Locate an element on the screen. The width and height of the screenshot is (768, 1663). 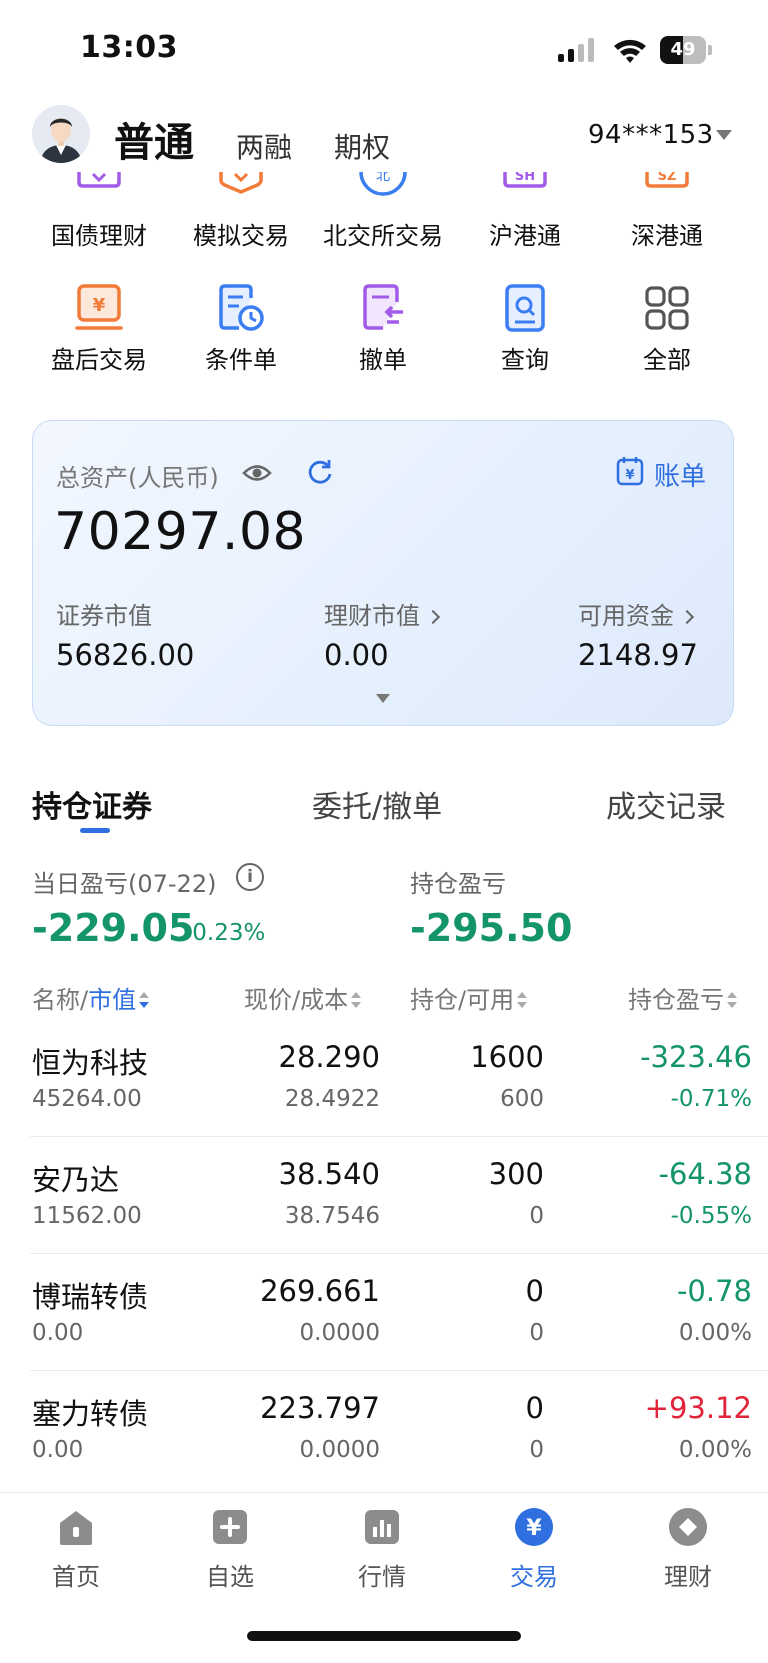
eye-icon is located at coordinates (257, 473).